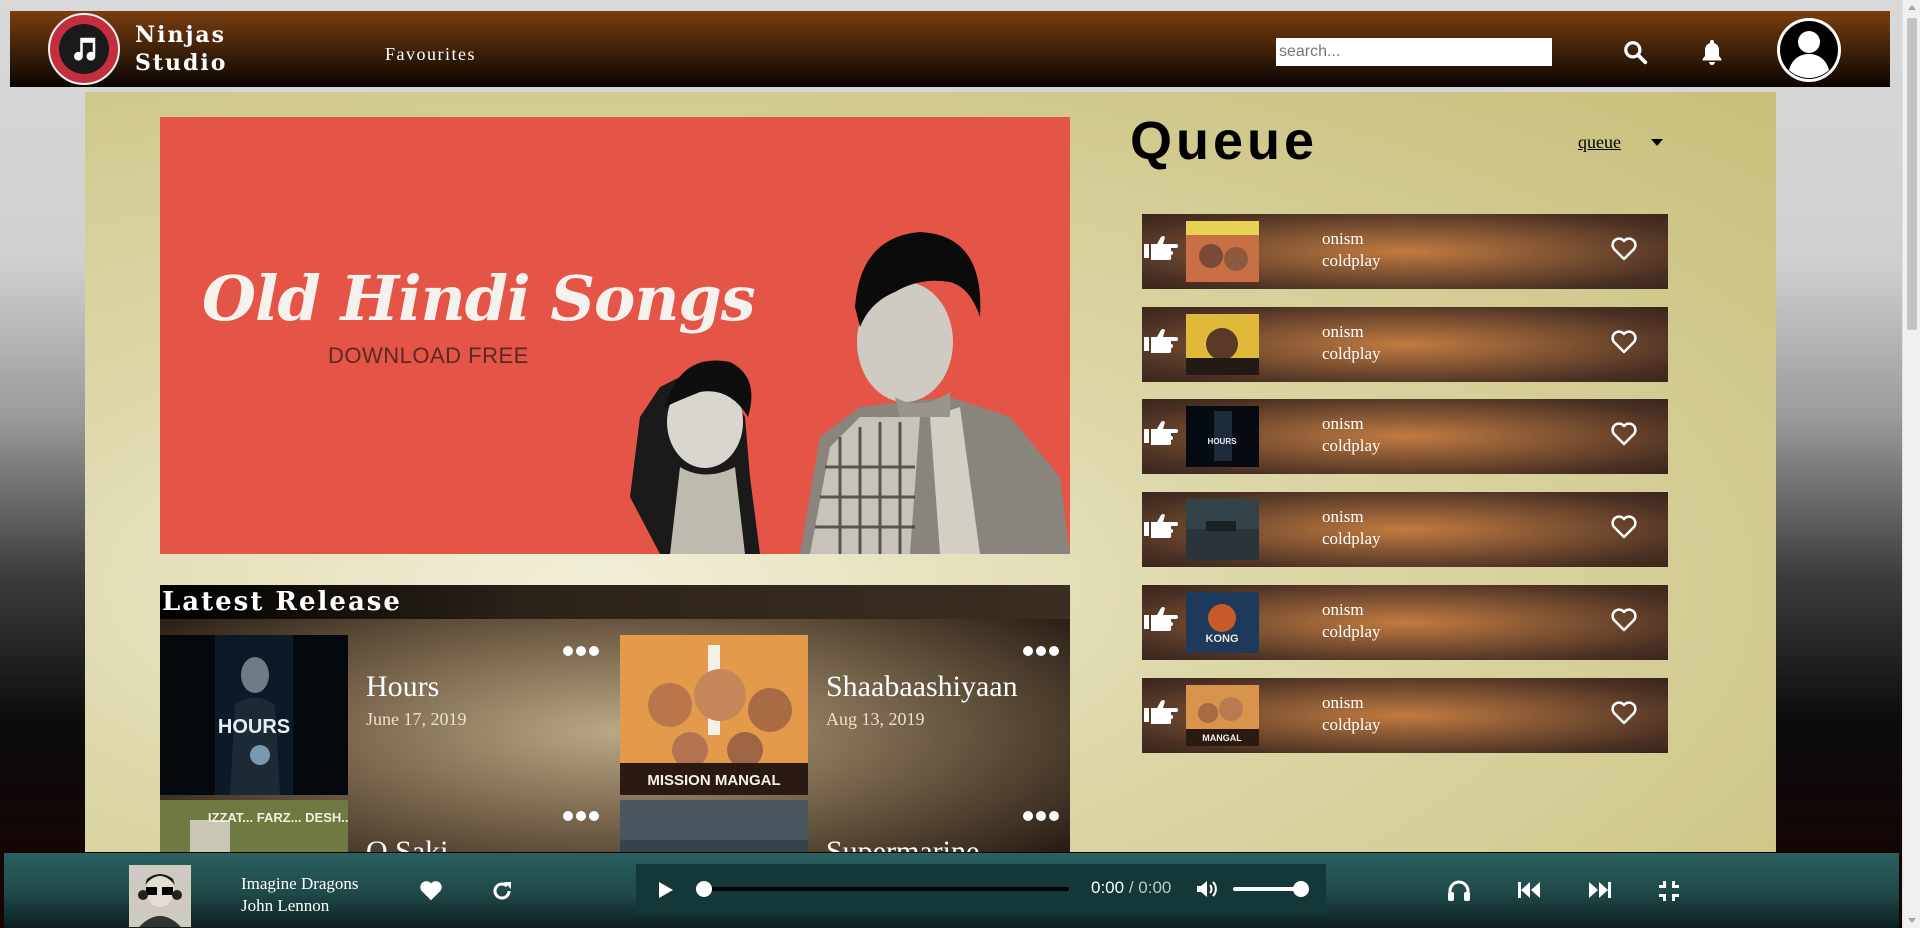  I want to click on top-navbar: Ninjas Studio Favourites, so click(950, 49).